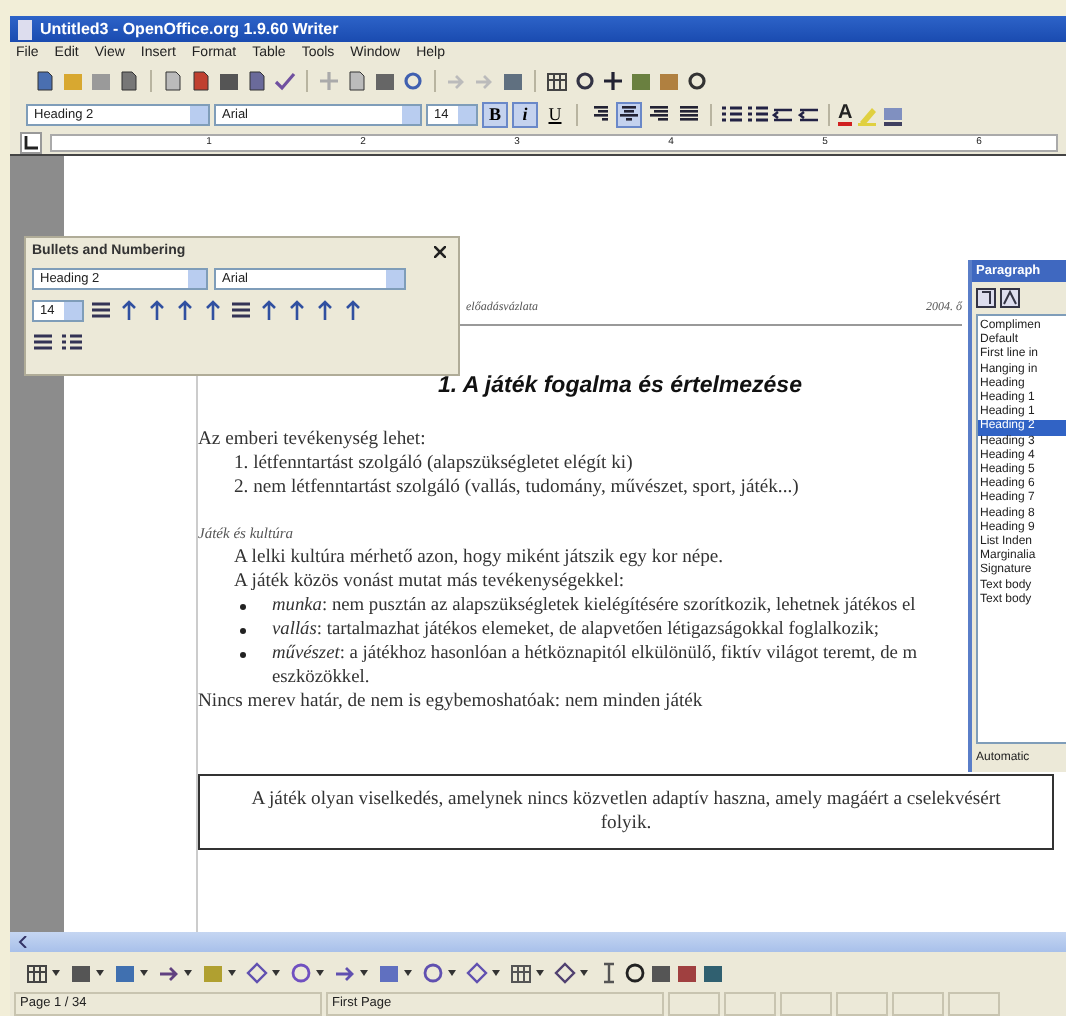  What do you see at coordinates (555, 114) in the screenshot?
I see `underline-button: U` at bounding box center [555, 114].